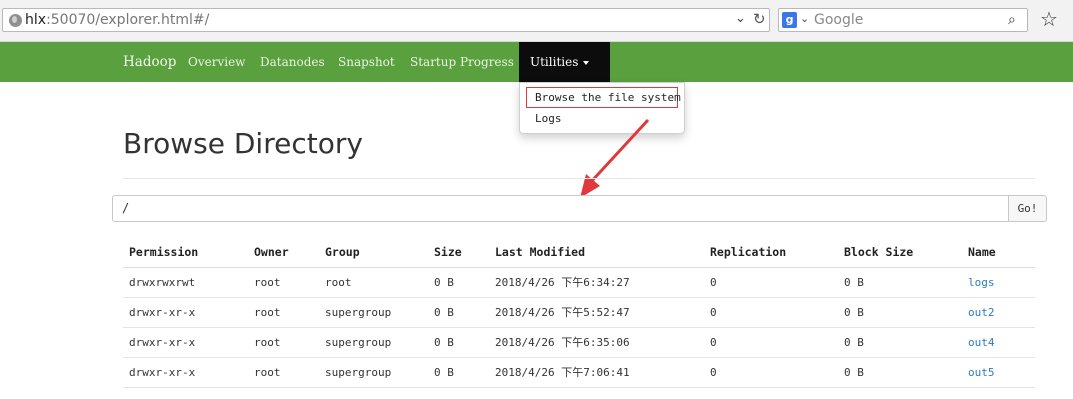 The image size is (1073, 399). What do you see at coordinates (998, 253) in the screenshot?
I see `column-header-name: Name` at bounding box center [998, 253].